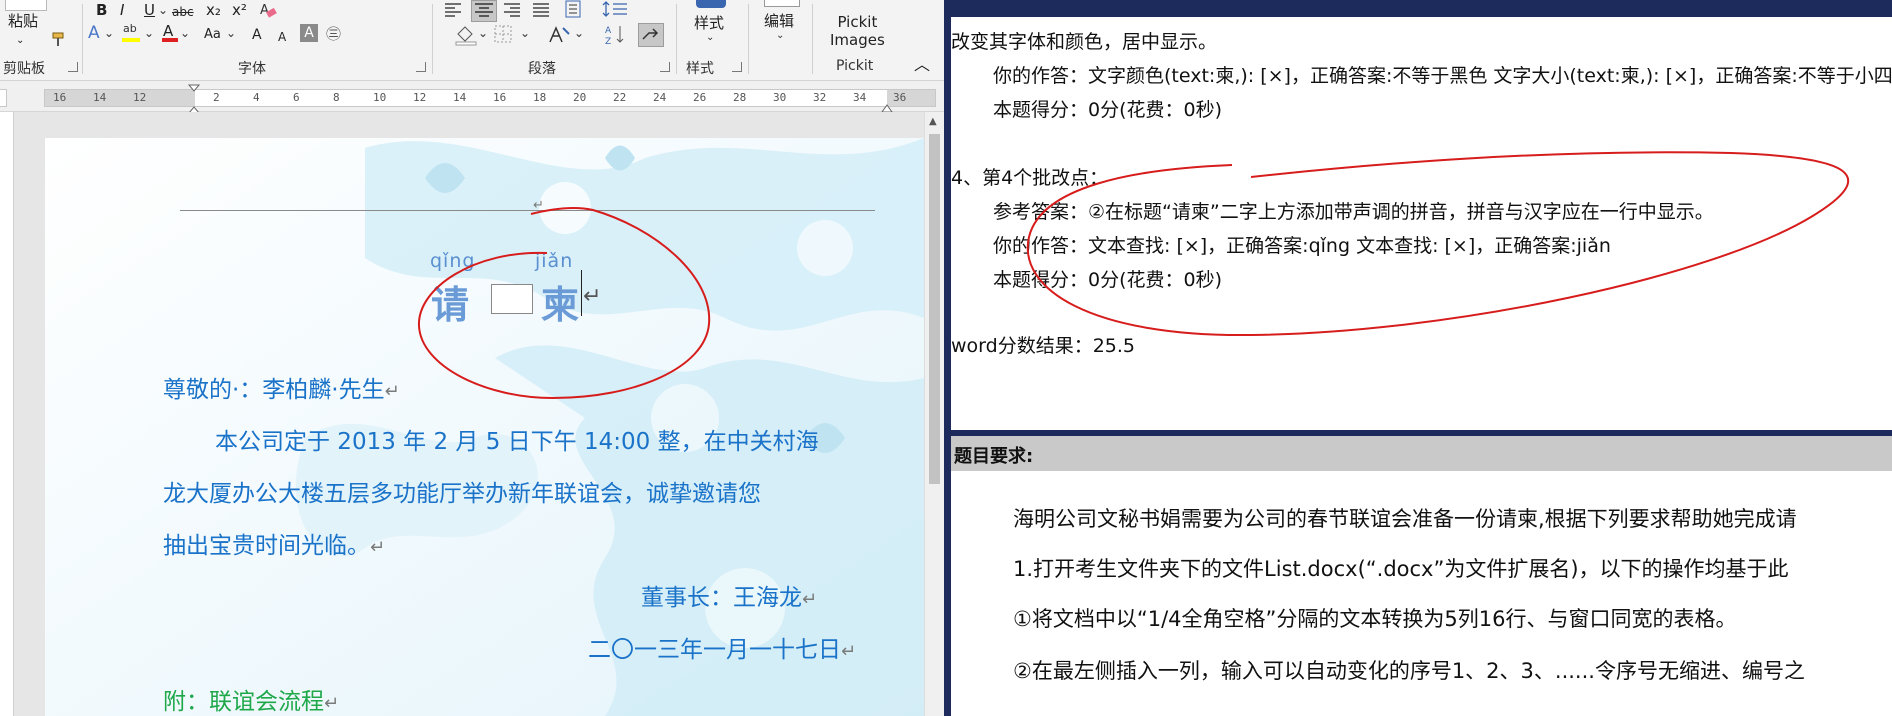 This screenshot has height=716, width=1892. I want to click on body-line-1: 本公司定于 2013 年 2 月 5 日下午 14:00 整，在中关村海, so click(517, 442).